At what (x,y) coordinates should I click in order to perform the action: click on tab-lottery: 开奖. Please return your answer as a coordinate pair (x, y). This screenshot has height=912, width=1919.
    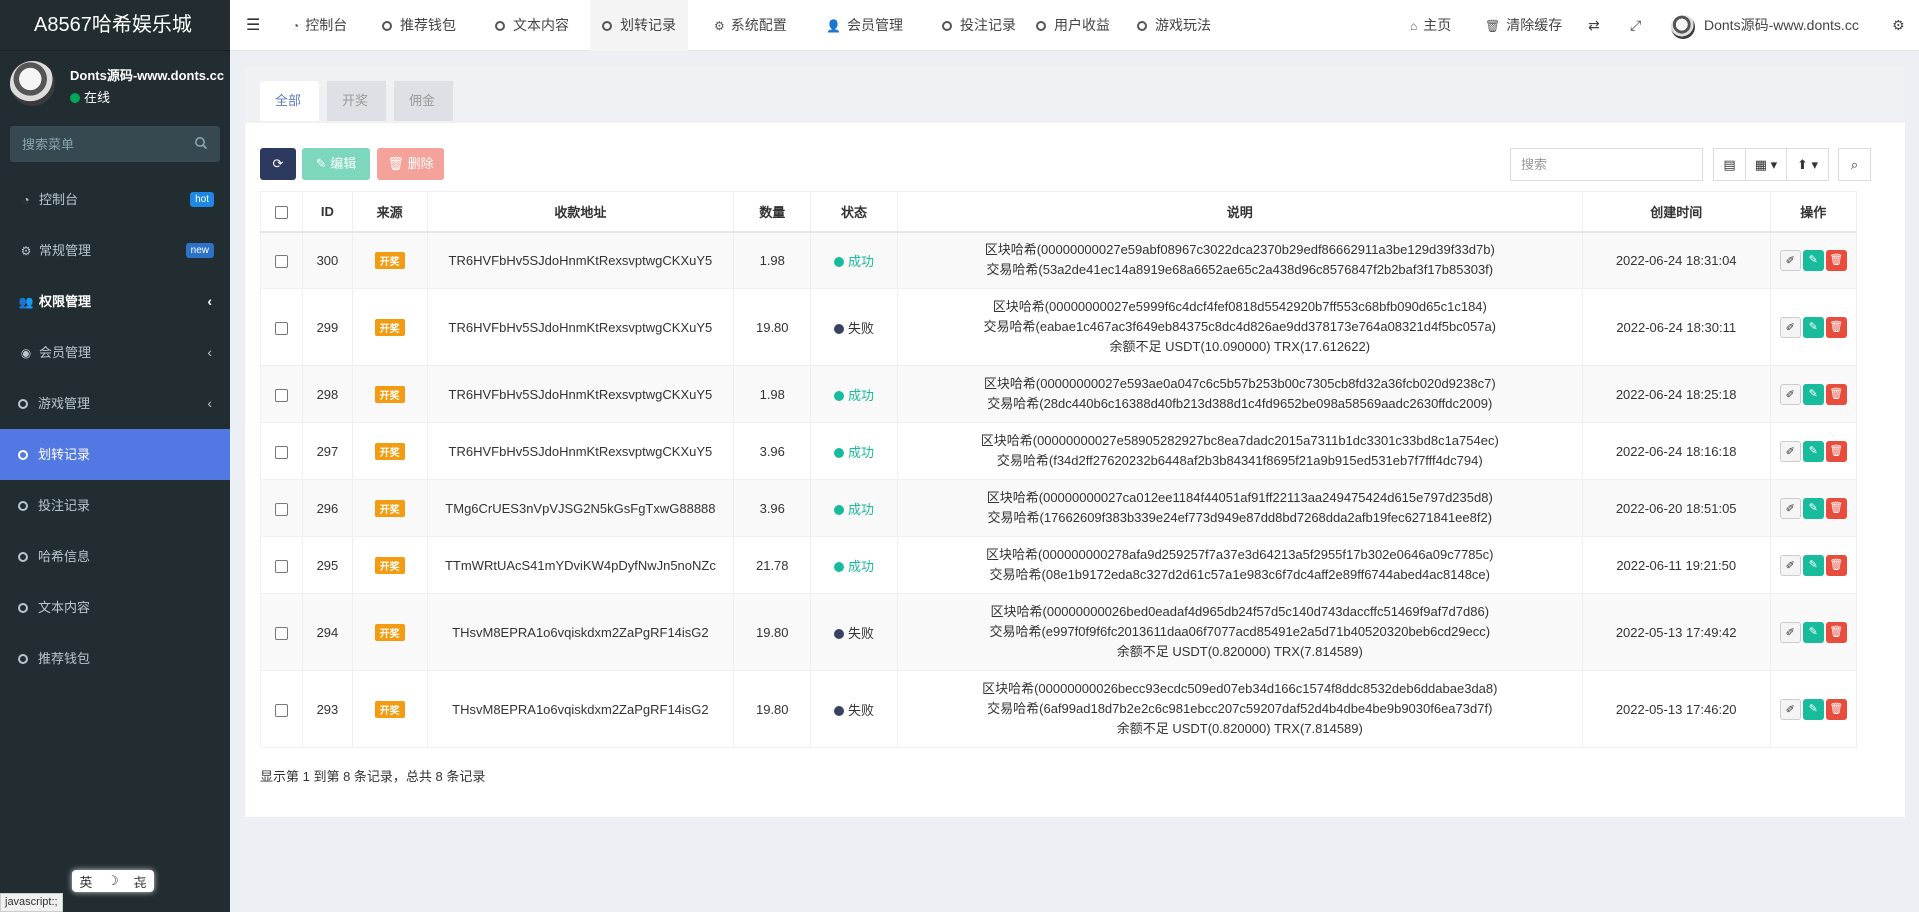
    Looking at the image, I should click on (356, 101).